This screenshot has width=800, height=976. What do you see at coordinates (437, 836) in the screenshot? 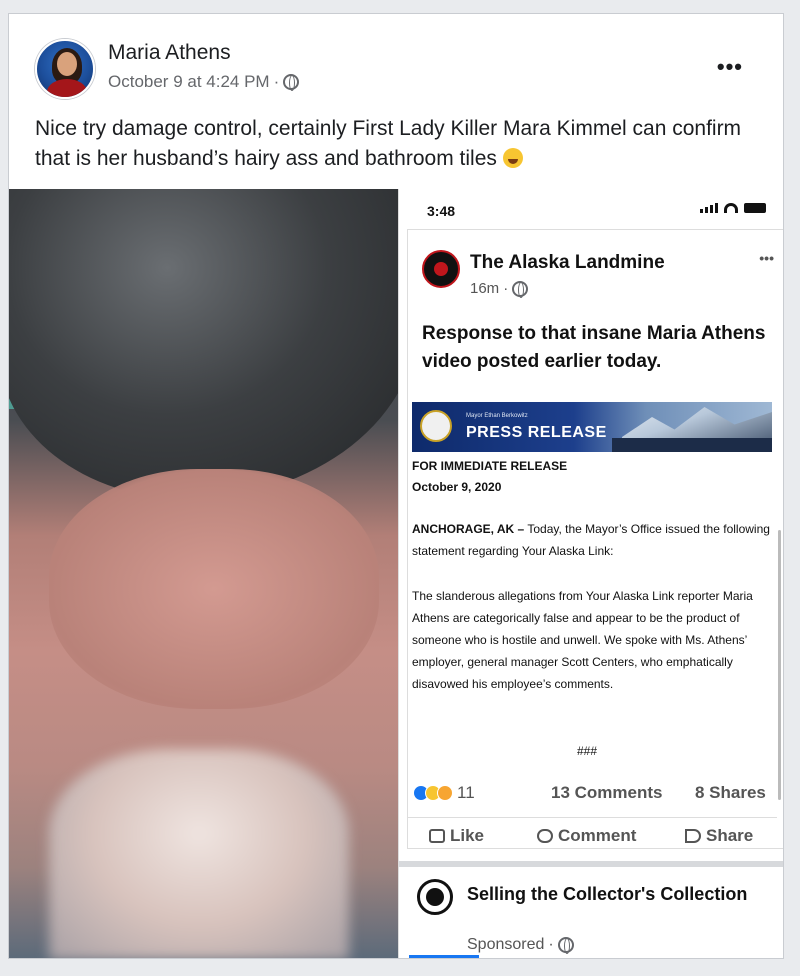
I see `thumbs-up-icon` at bounding box center [437, 836].